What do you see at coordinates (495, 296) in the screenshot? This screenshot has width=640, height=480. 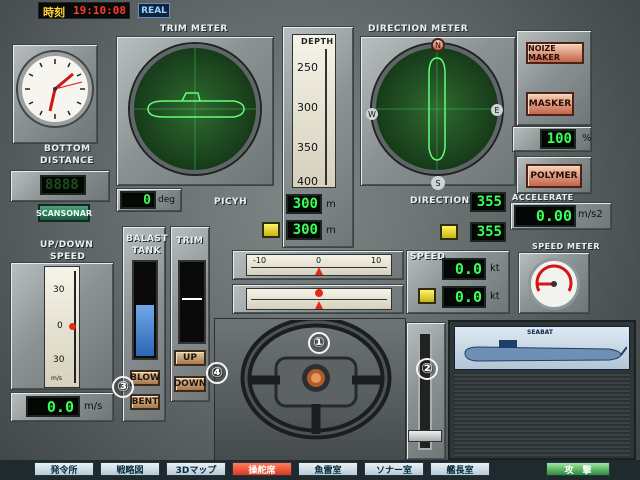 I see `speed-unit-2: kt` at bounding box center [495, 296].